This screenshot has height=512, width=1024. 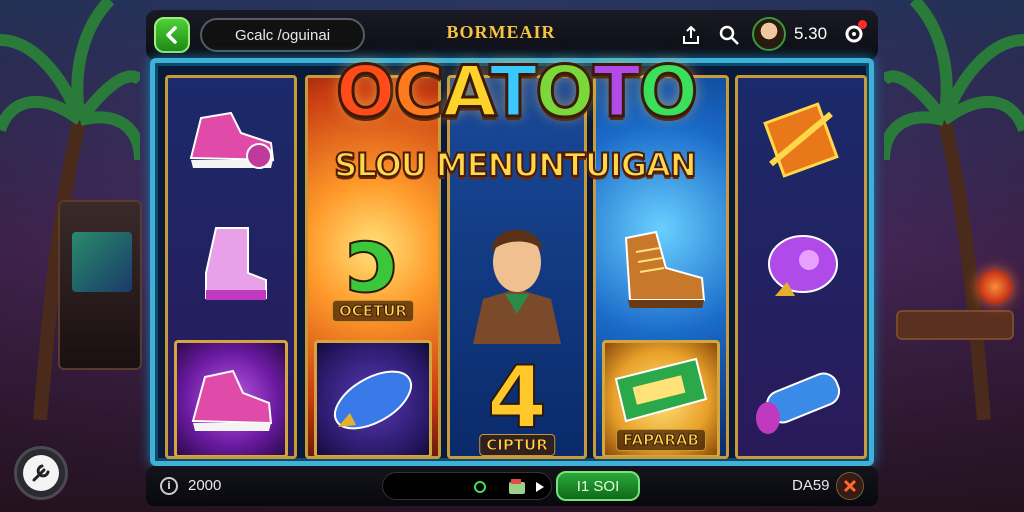 What do you see at coordinates (205, 485) in the screenshot?
I see `credit-value: 2000` at bounding box center [205, 485].